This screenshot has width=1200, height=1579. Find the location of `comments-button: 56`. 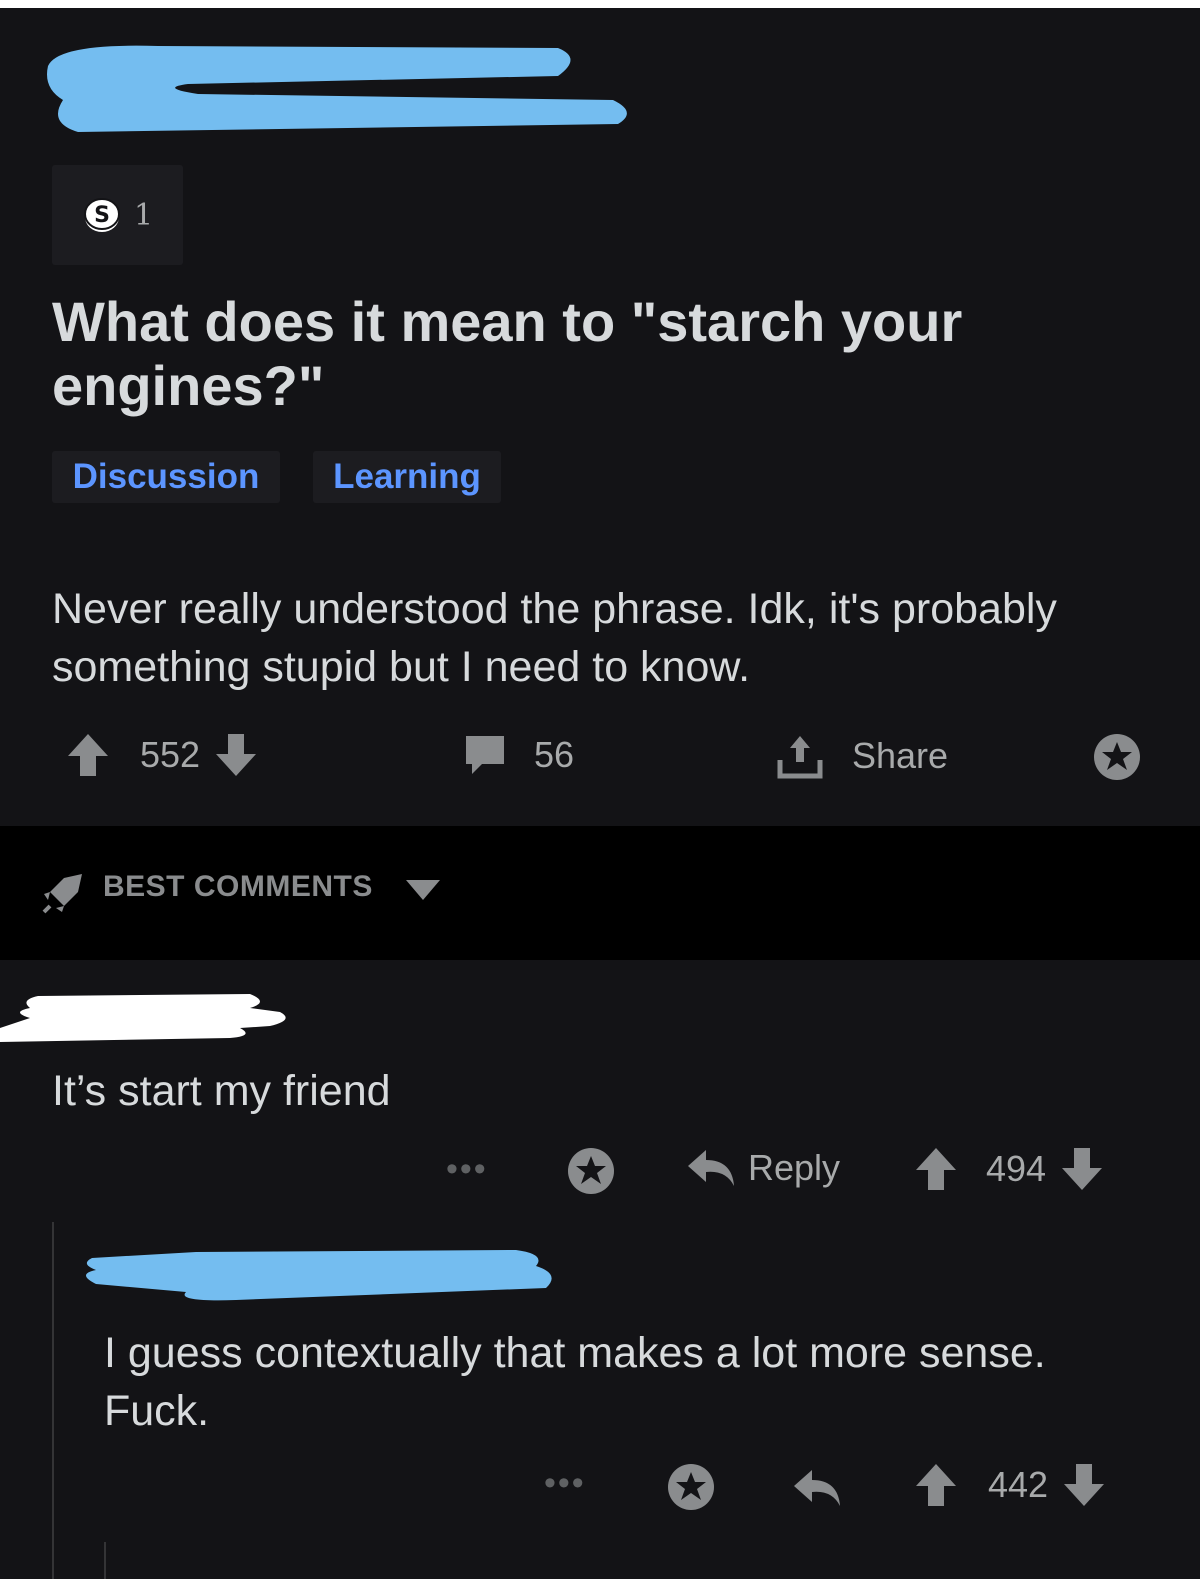

comments-button: 56 is located at coordinates (518, 755).